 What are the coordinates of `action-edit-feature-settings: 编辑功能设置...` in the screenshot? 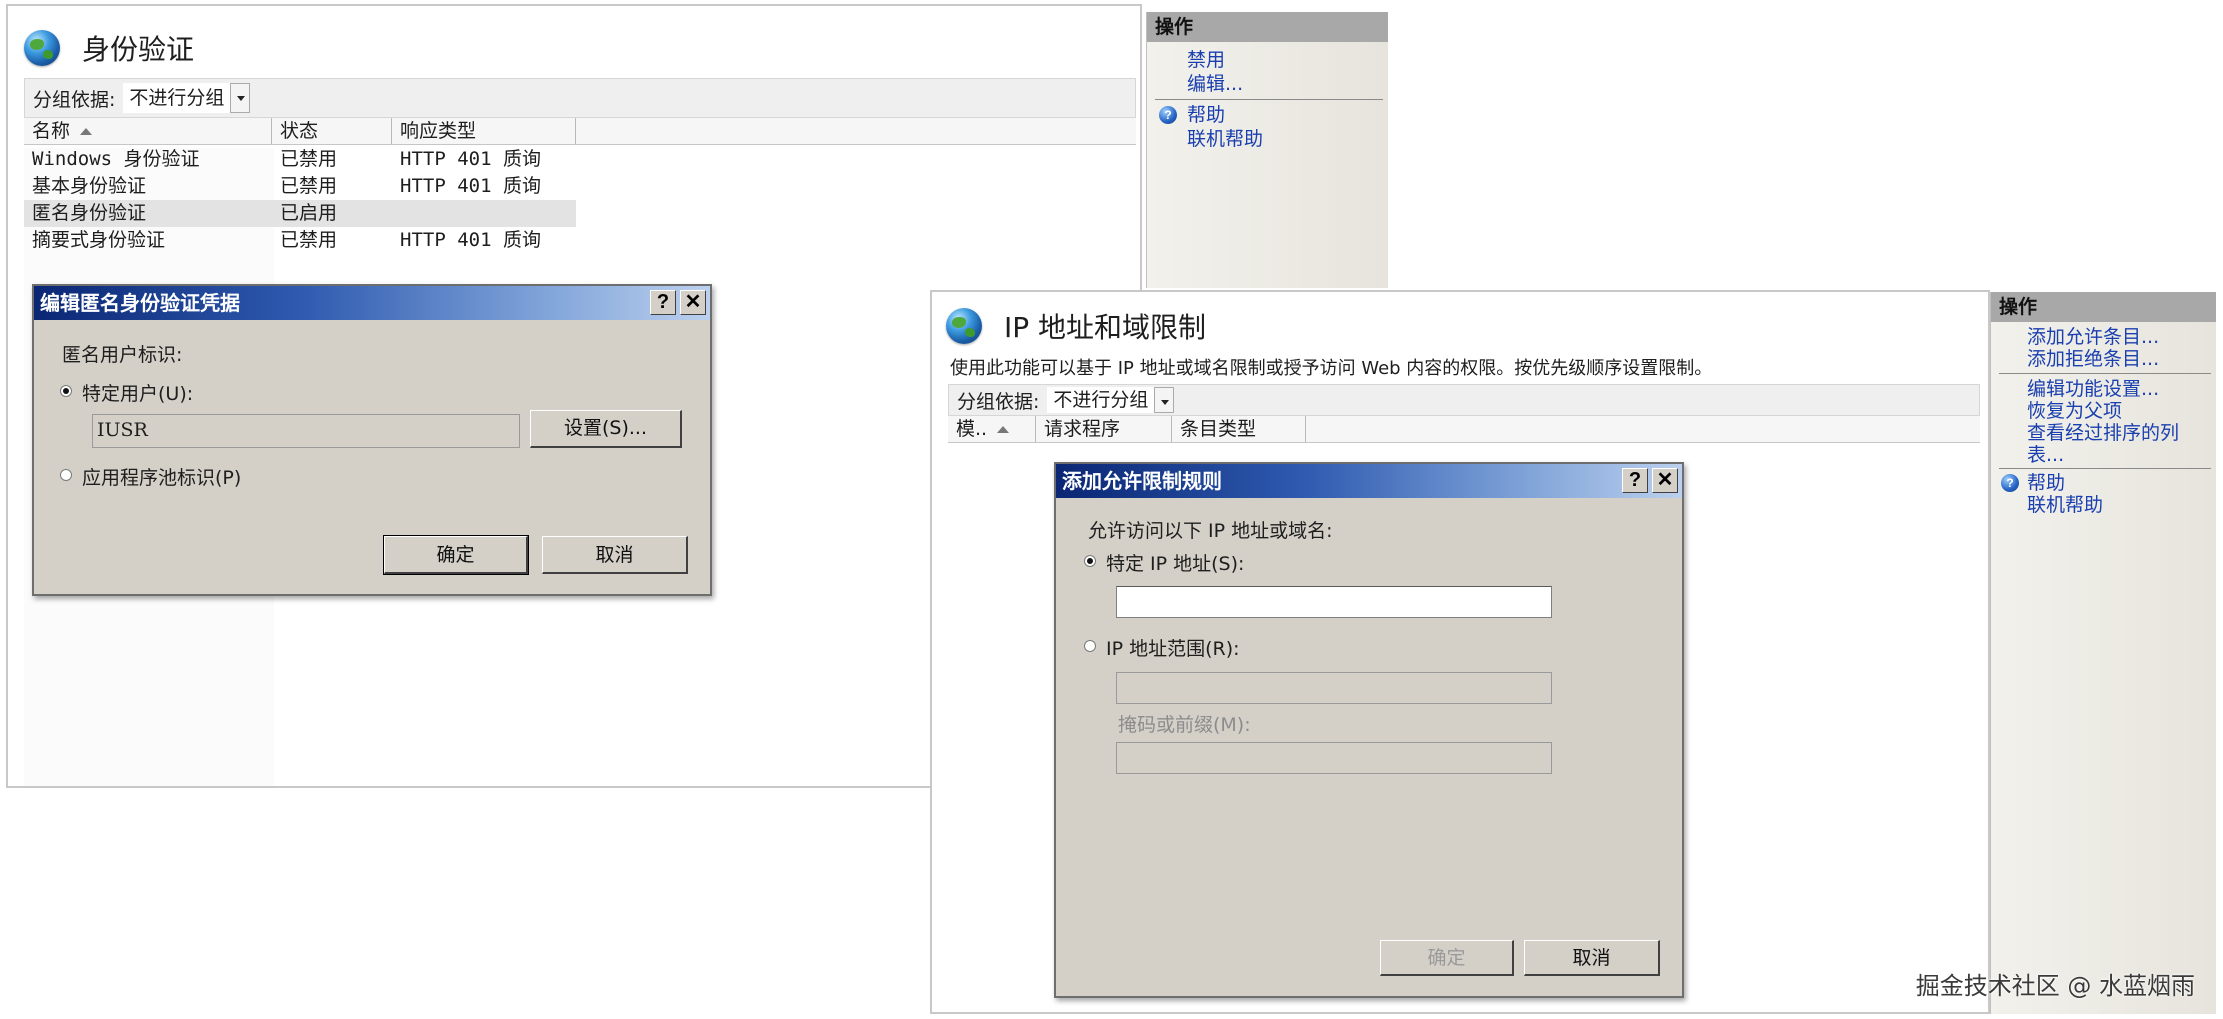 It's located at (2093, 389).